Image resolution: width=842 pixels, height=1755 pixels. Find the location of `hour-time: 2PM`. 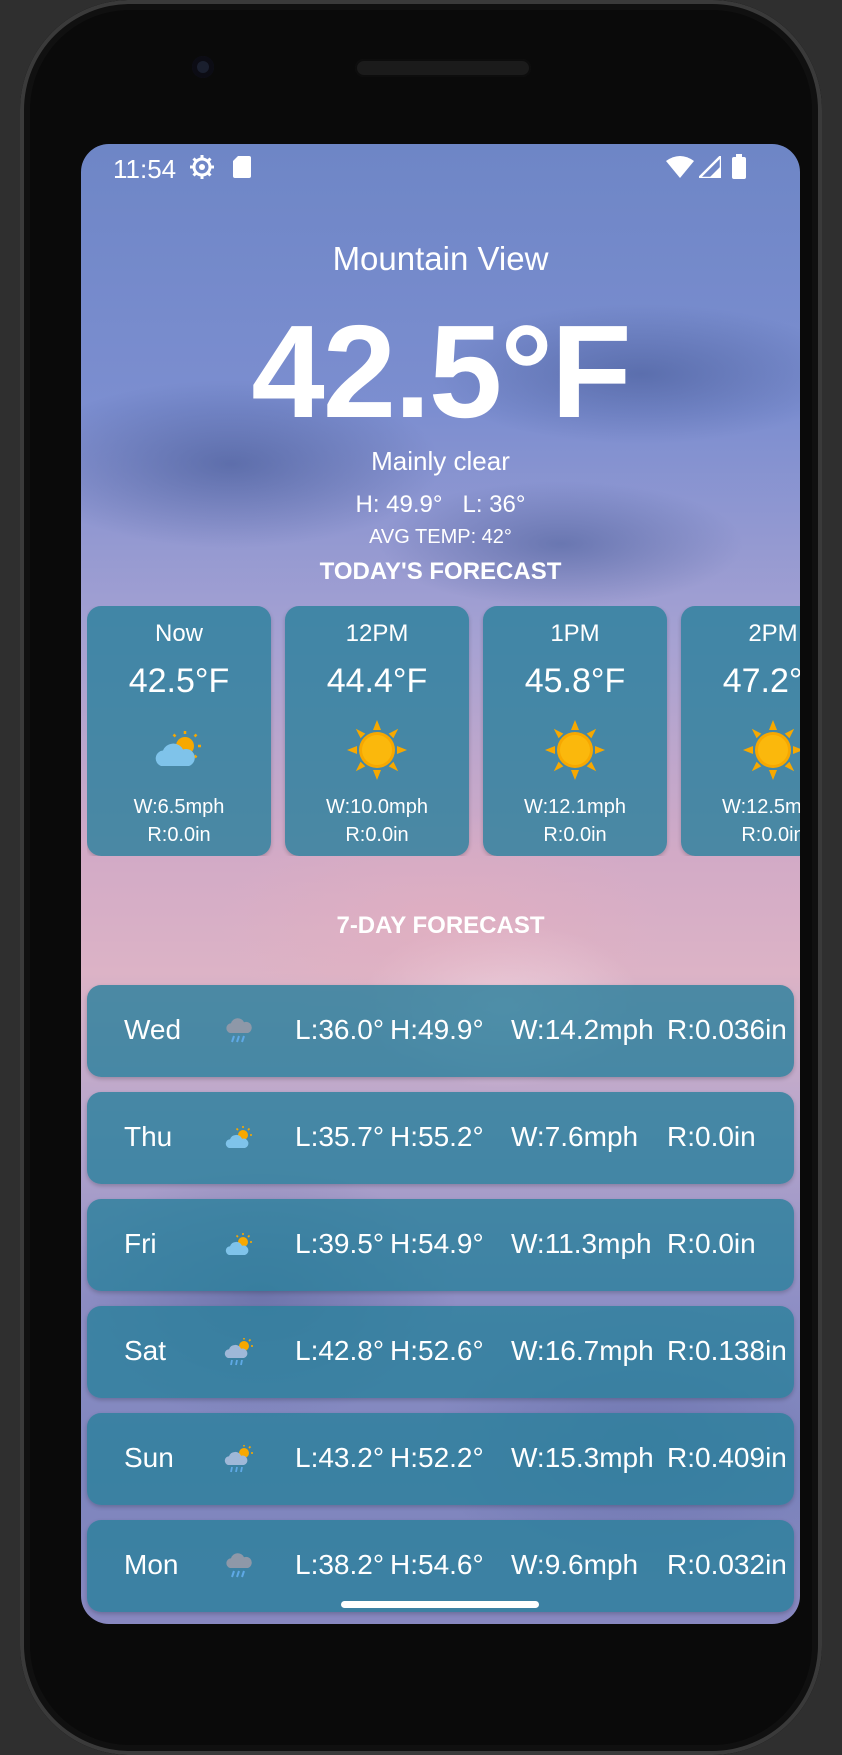

hour-time: 2PM is located at coordinates (773, 633).